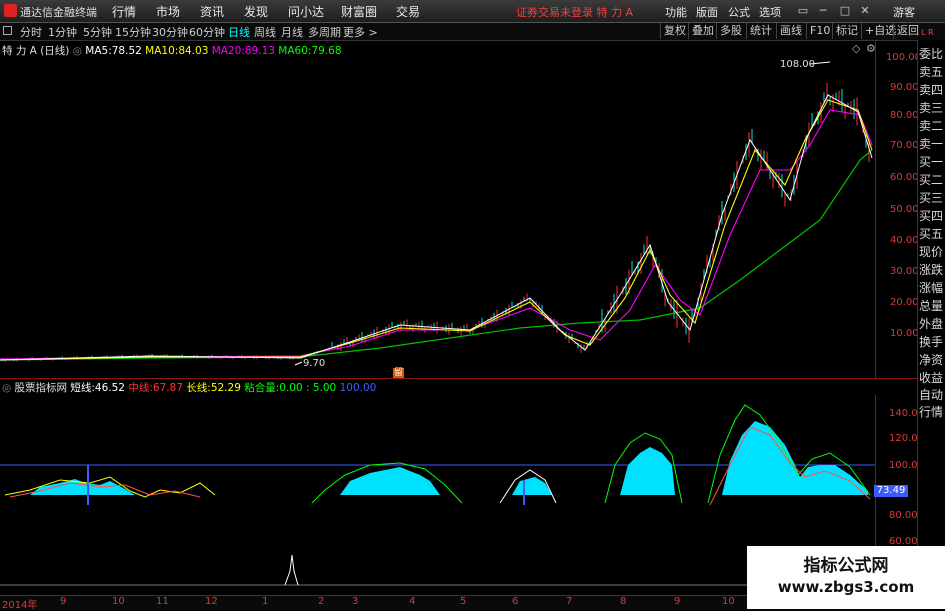 The width and height of the screenshot is (945, 611). What do you see at coordinates (903, 438) in the screenshot?
I see `ind-y-tick: 120.0` at bounding box center [903, 438].